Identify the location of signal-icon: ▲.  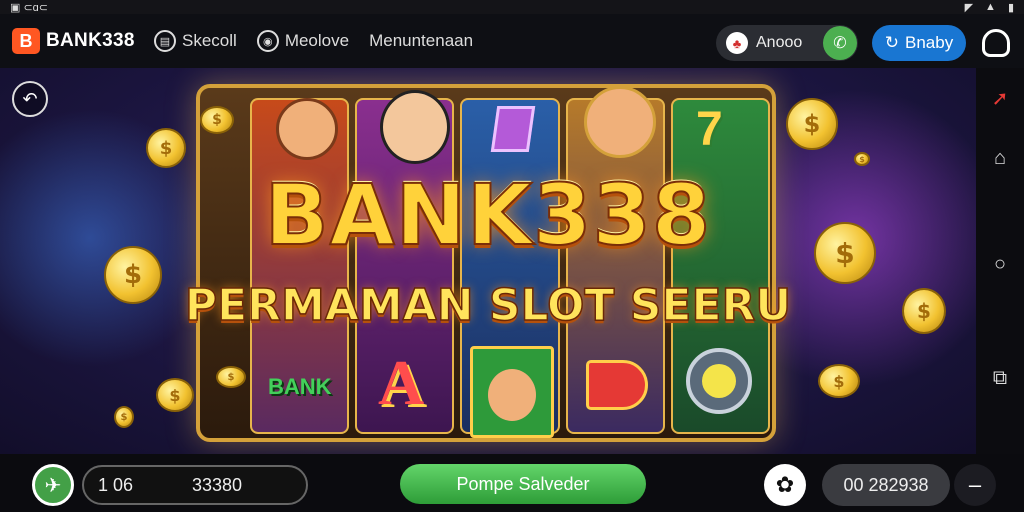
(990, 7).